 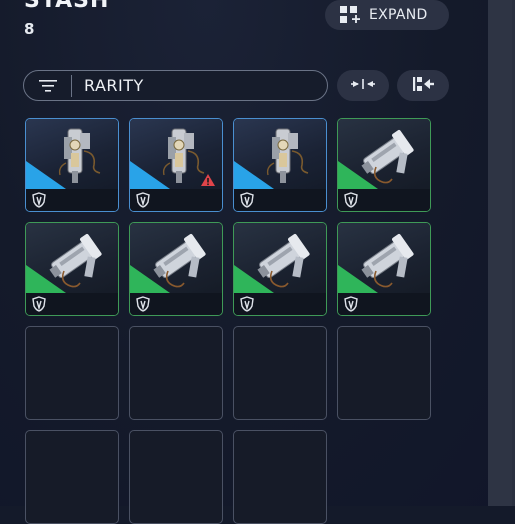 I want to click on scrollbar-thumb, so click(x=500, y=253).